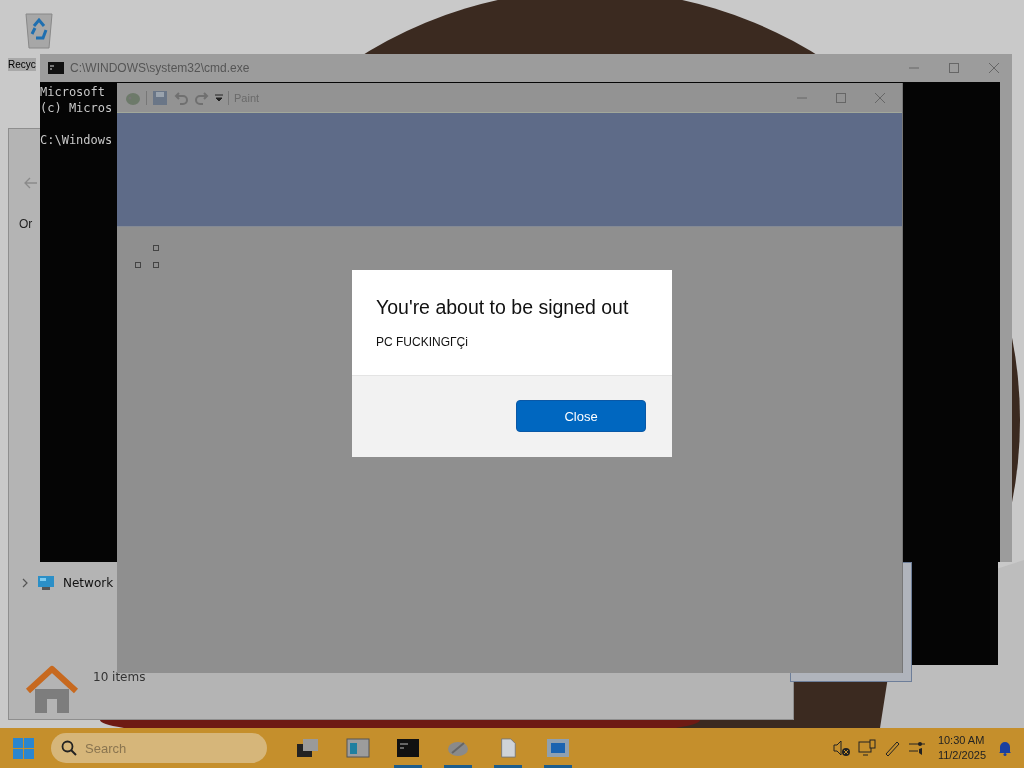 The height and width of the screenshot is (768, 1024). I want to click on search-icon, so click(69, 748).